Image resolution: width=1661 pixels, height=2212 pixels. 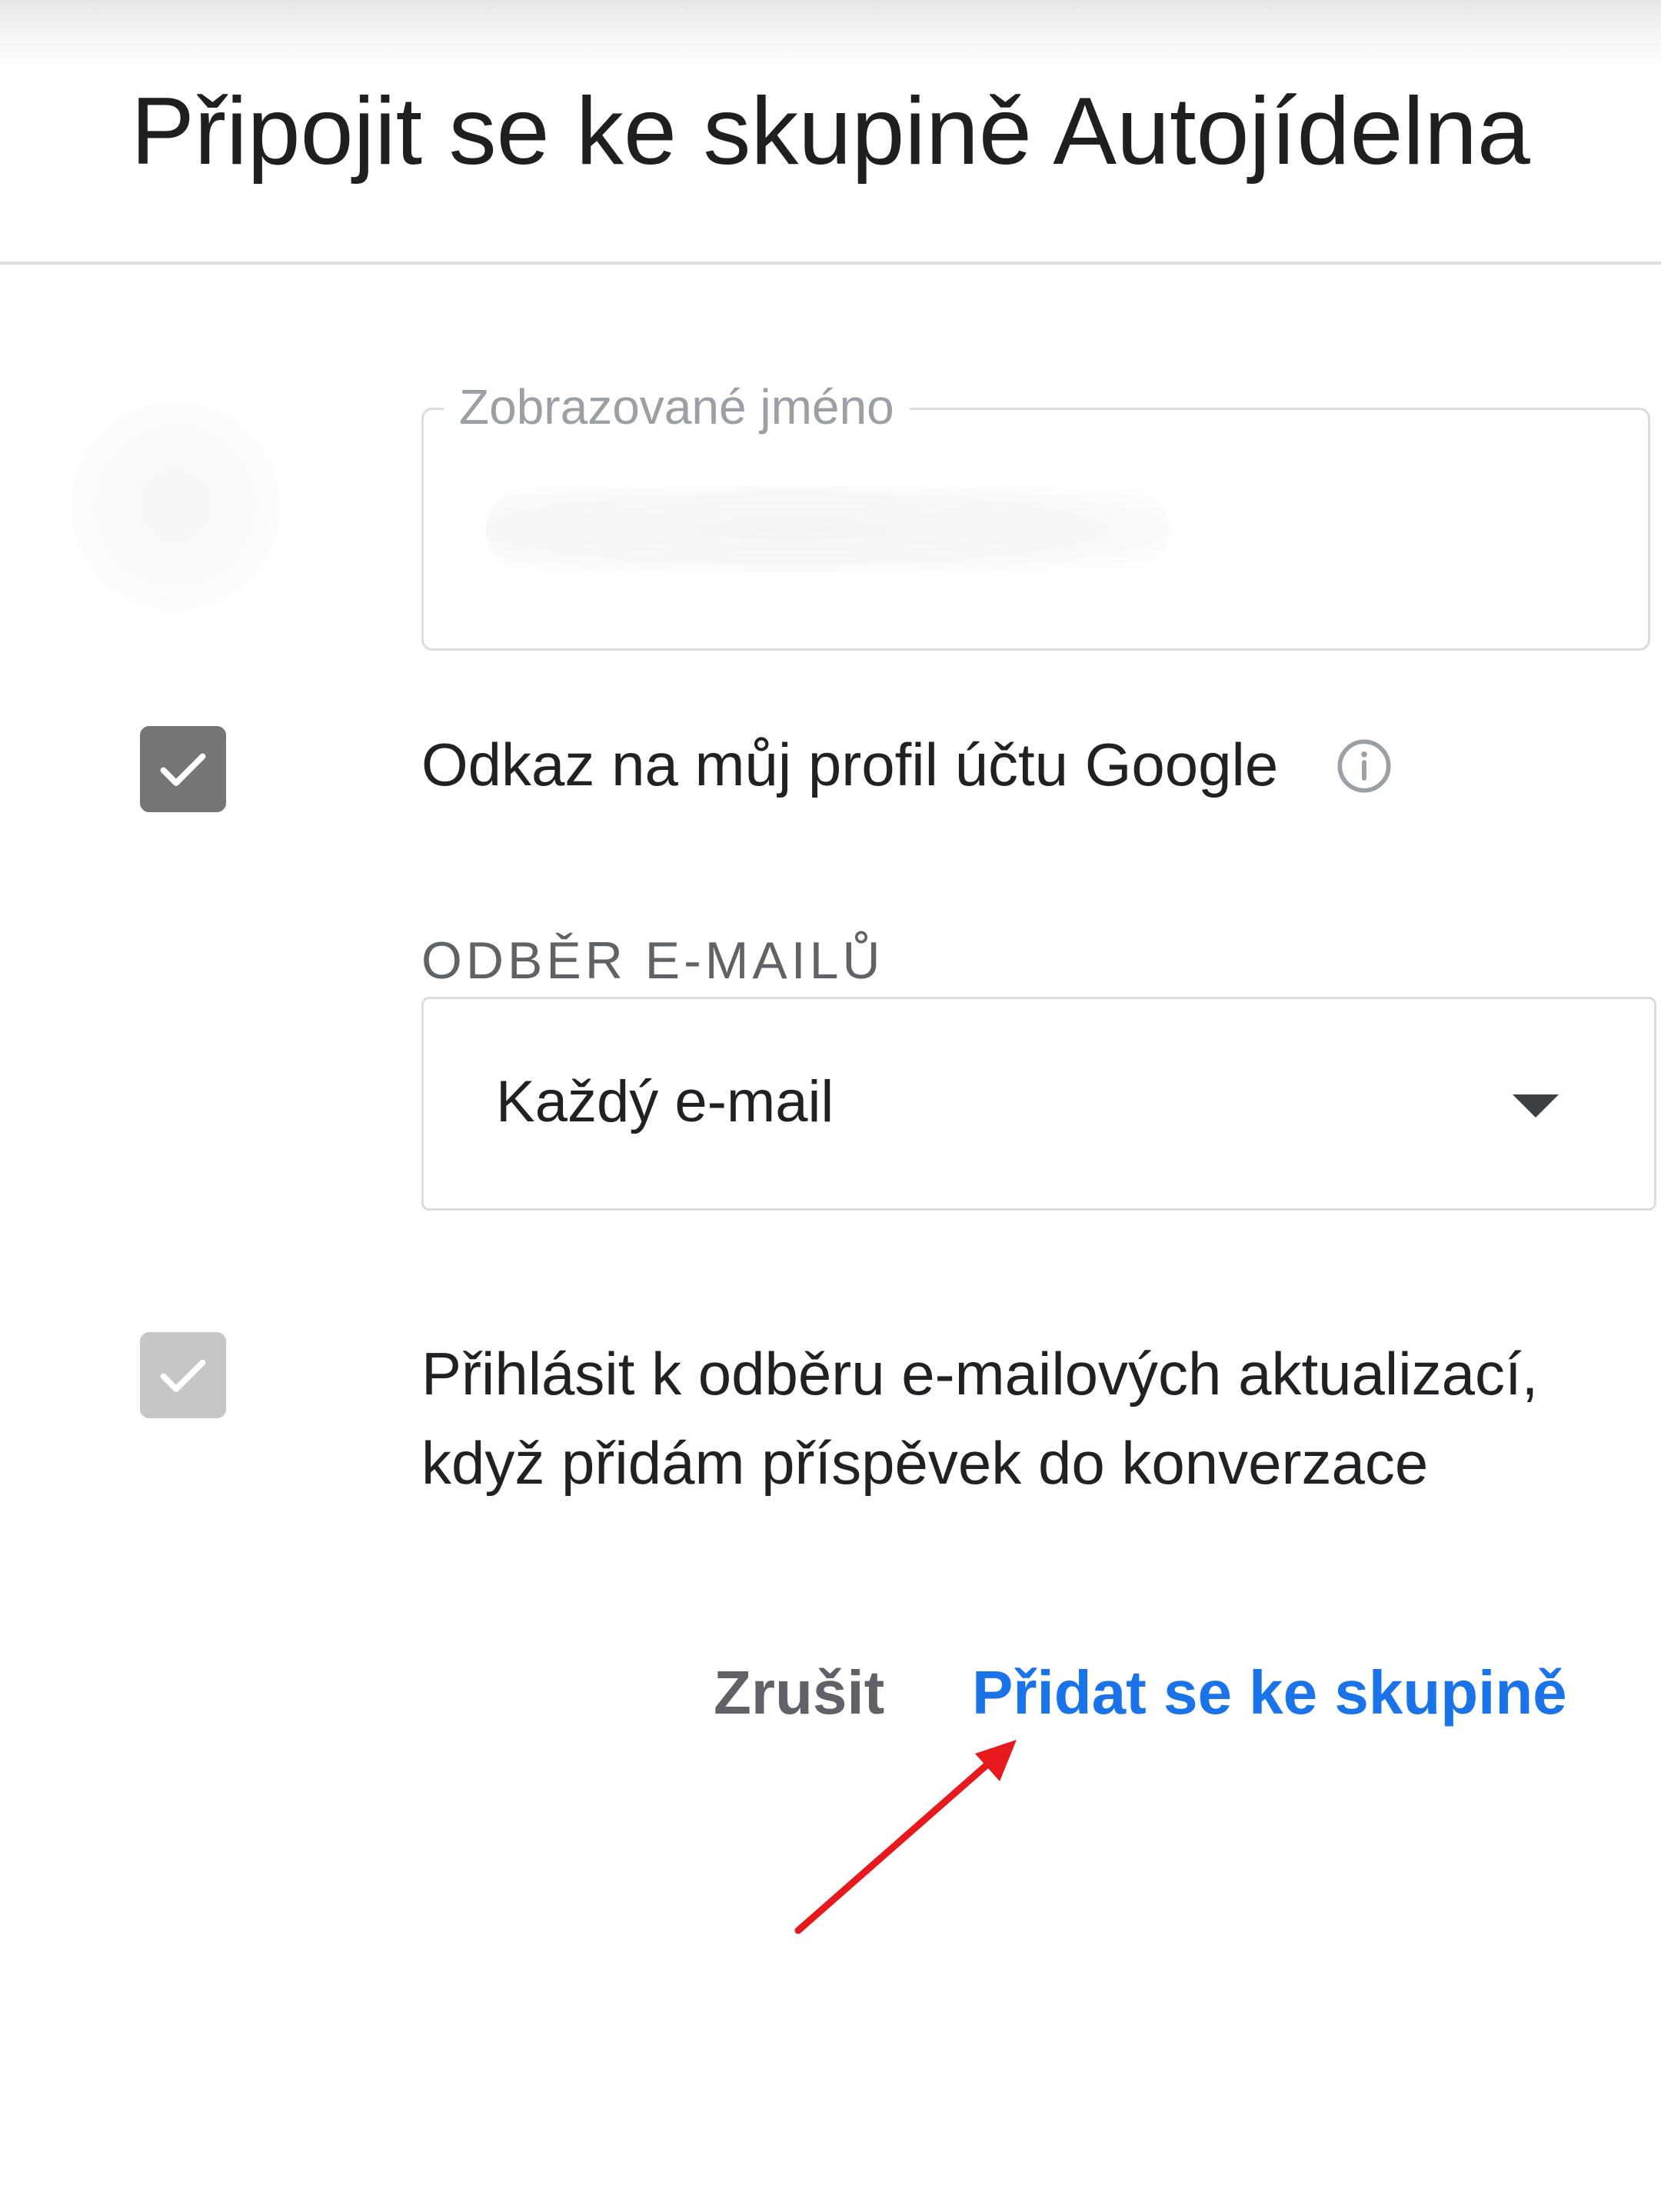 What do you see at coordinates (1269, 1693) in the screenshot?
I see `join-group-button: Přidat se ke skupině` at bounding box center [1269, 1693].